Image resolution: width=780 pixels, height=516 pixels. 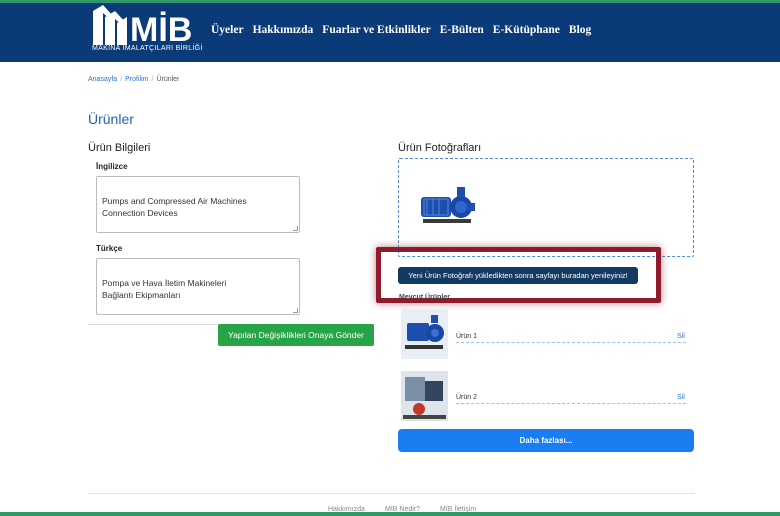 What do you see at coordinates (440, 148) in the screenshot?
I see `product-photos-title: Ürün Fotoğrafları` at bounding box center [440, 148].